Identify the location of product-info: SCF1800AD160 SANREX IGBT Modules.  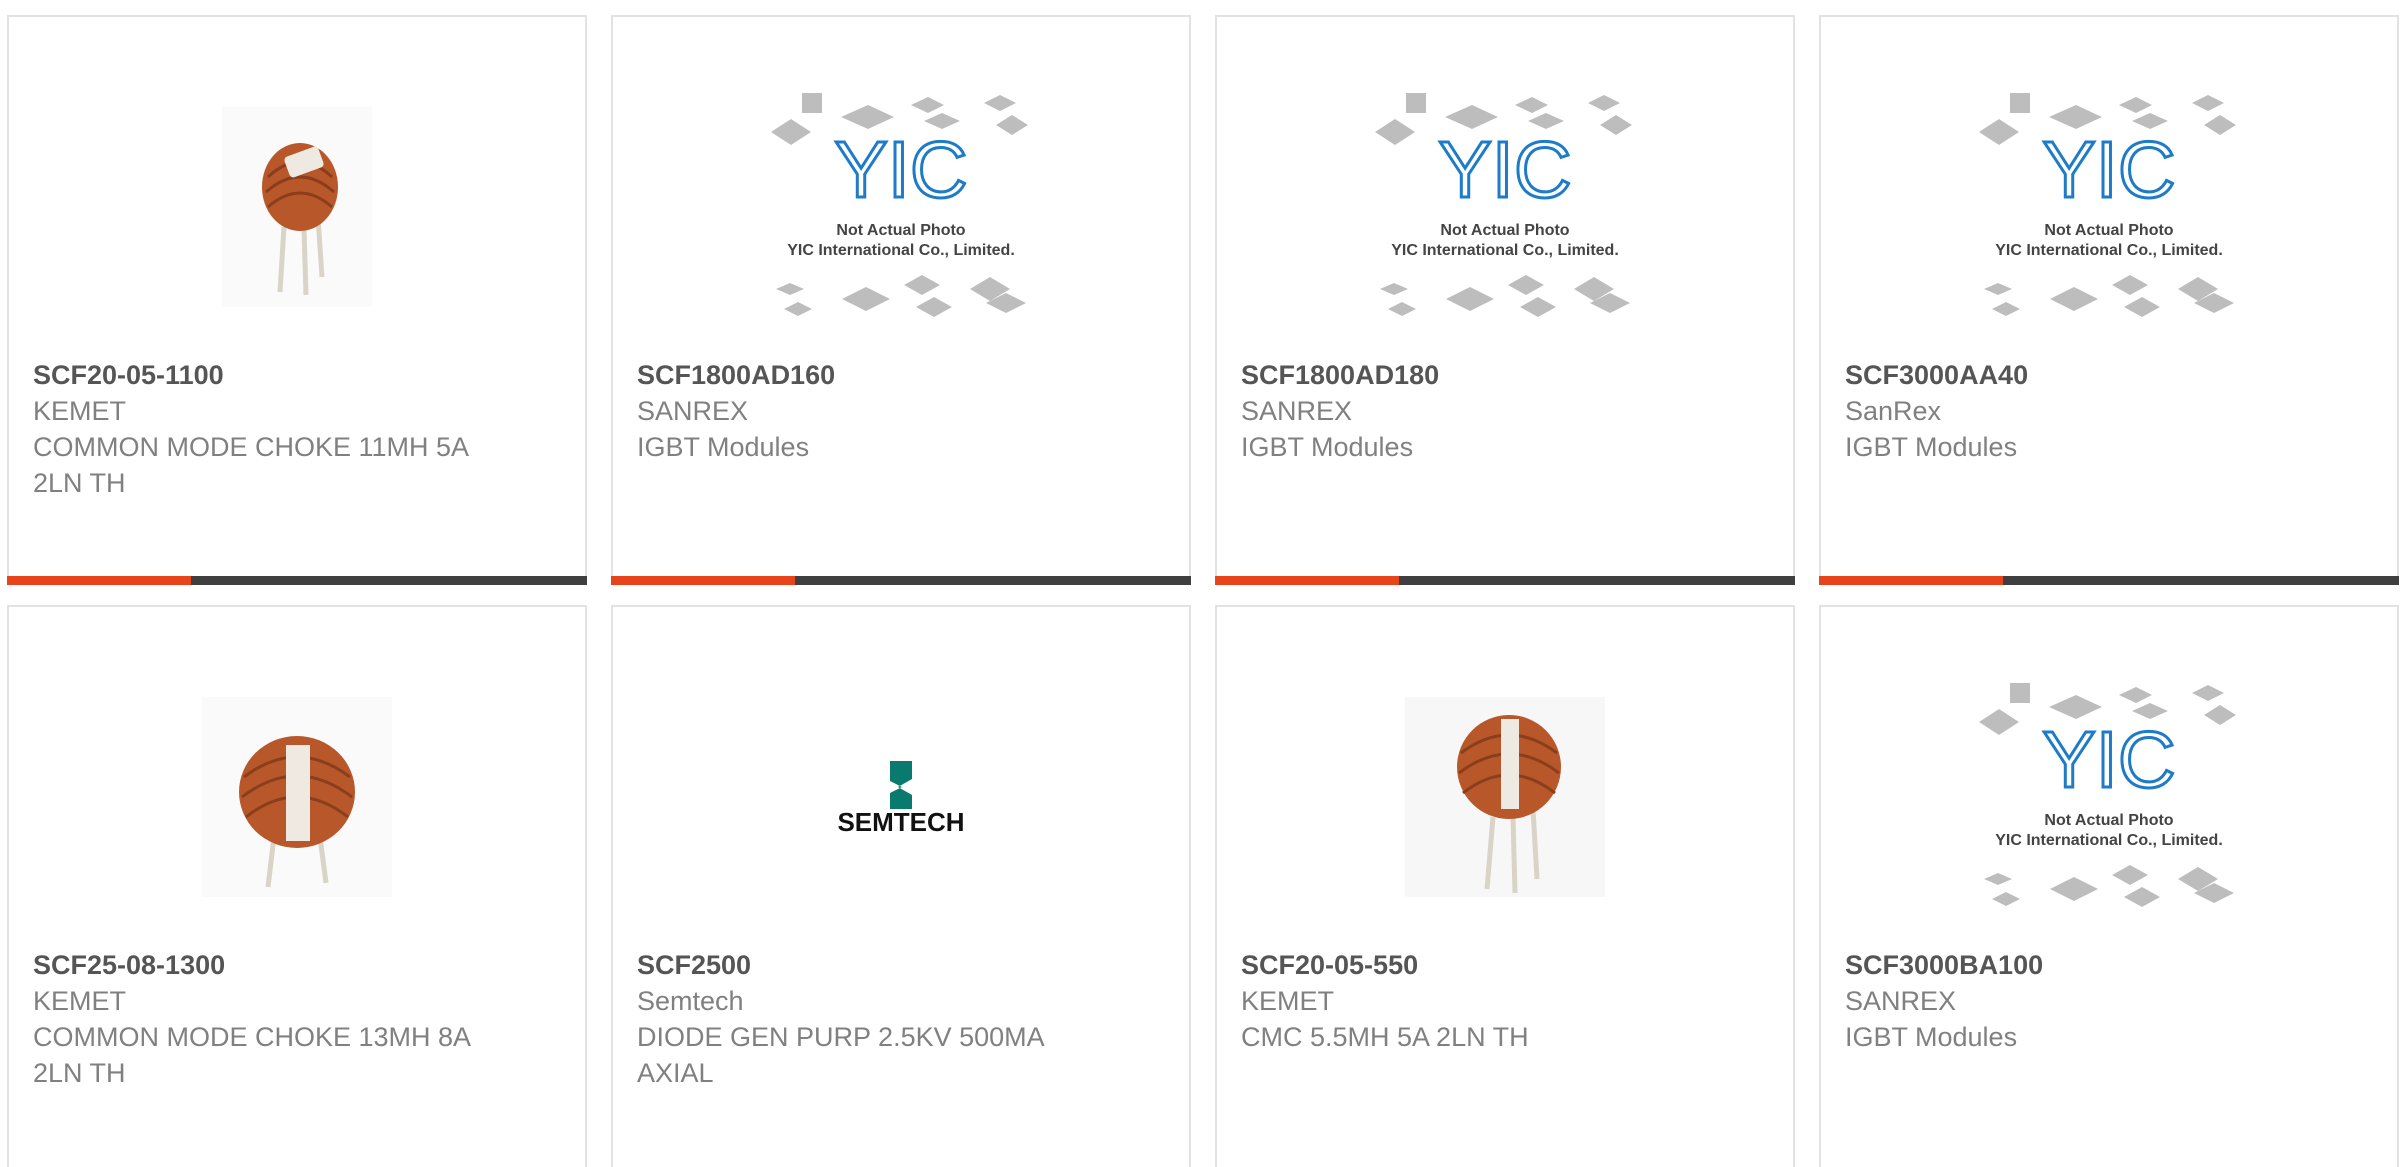
(901, 411).